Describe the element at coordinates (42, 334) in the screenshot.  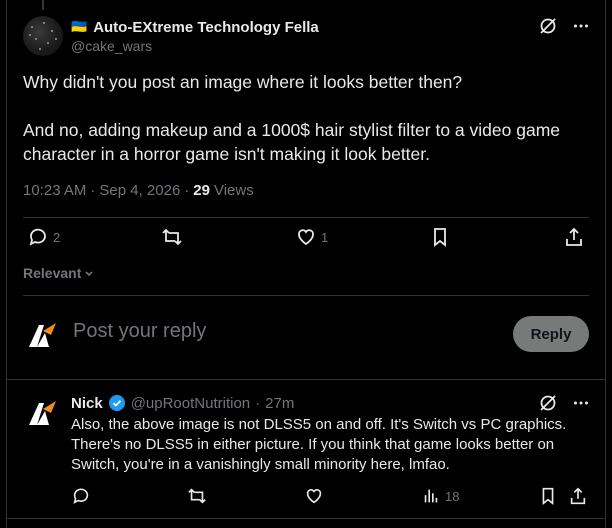
I see `user-logo-avatar` at that location.